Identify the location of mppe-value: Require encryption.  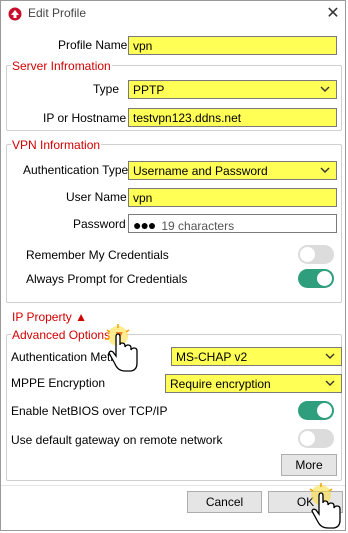
(220, 384).